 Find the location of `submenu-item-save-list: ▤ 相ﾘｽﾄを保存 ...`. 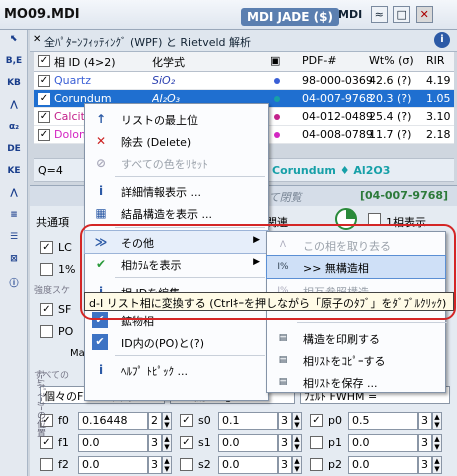

submenu-item-save-list: ▤ 相ﾘｽﾄを保存 ... is located at coordinates (356, 382).